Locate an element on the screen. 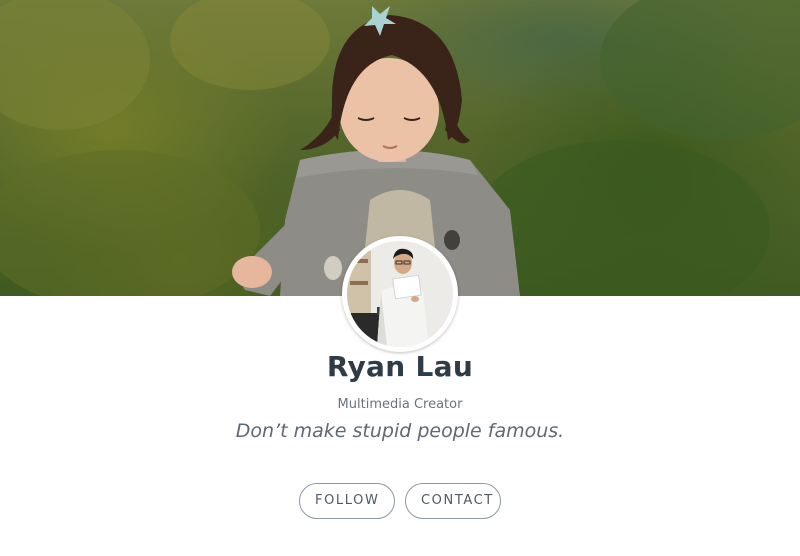 The width and height of the screenshot is (800, 556). profile-tagline: Don’t make stupid people famous. is located at coordinates (400, 431).